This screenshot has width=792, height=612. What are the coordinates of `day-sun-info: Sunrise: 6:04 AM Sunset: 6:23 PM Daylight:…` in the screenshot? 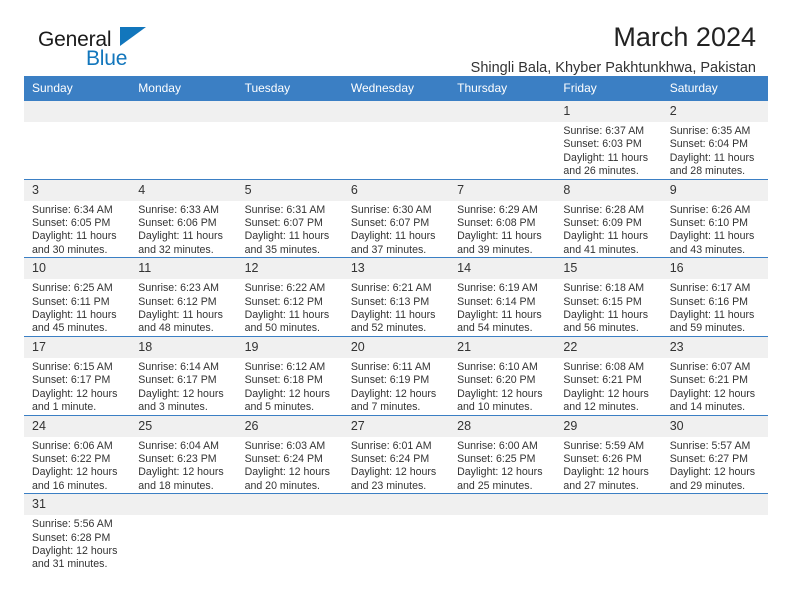 It's located at (183, 465).